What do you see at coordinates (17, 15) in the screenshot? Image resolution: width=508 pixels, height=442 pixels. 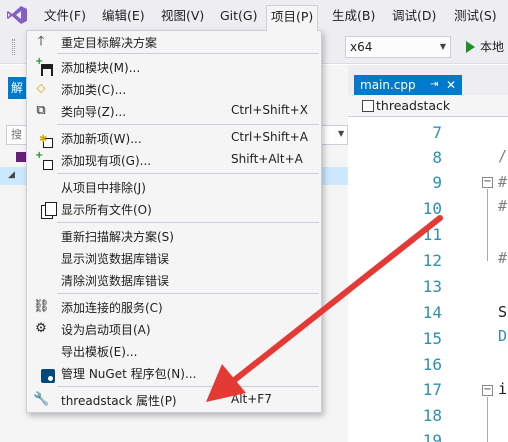 I see `visual-studio-logo-icon` at bounding box center [17, 15].